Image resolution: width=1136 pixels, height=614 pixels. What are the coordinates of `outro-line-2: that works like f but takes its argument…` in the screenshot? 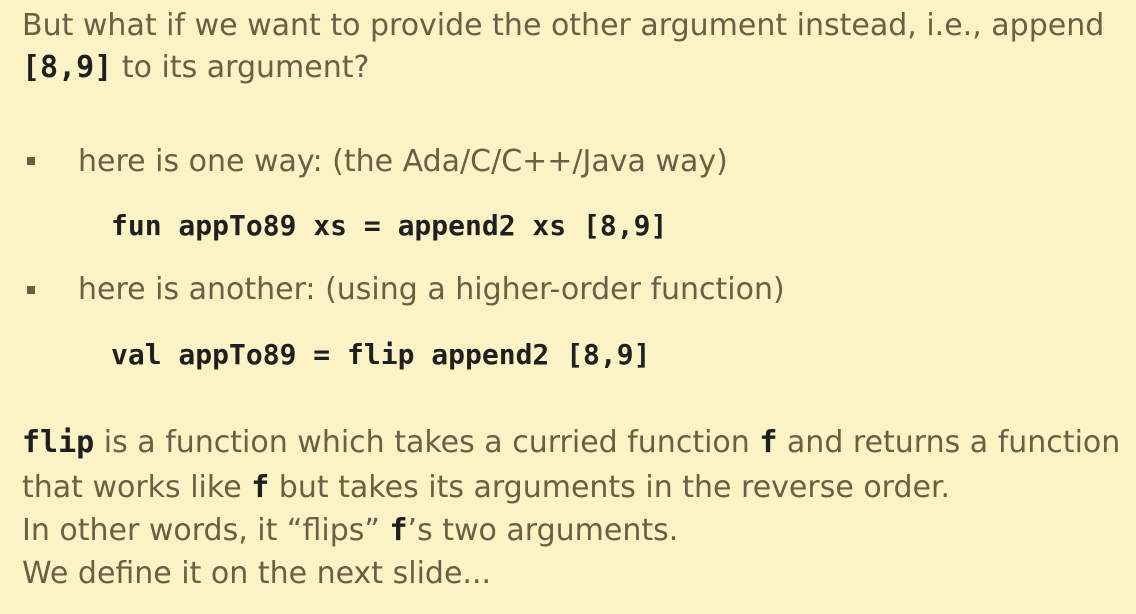 It's located at (486, 488).